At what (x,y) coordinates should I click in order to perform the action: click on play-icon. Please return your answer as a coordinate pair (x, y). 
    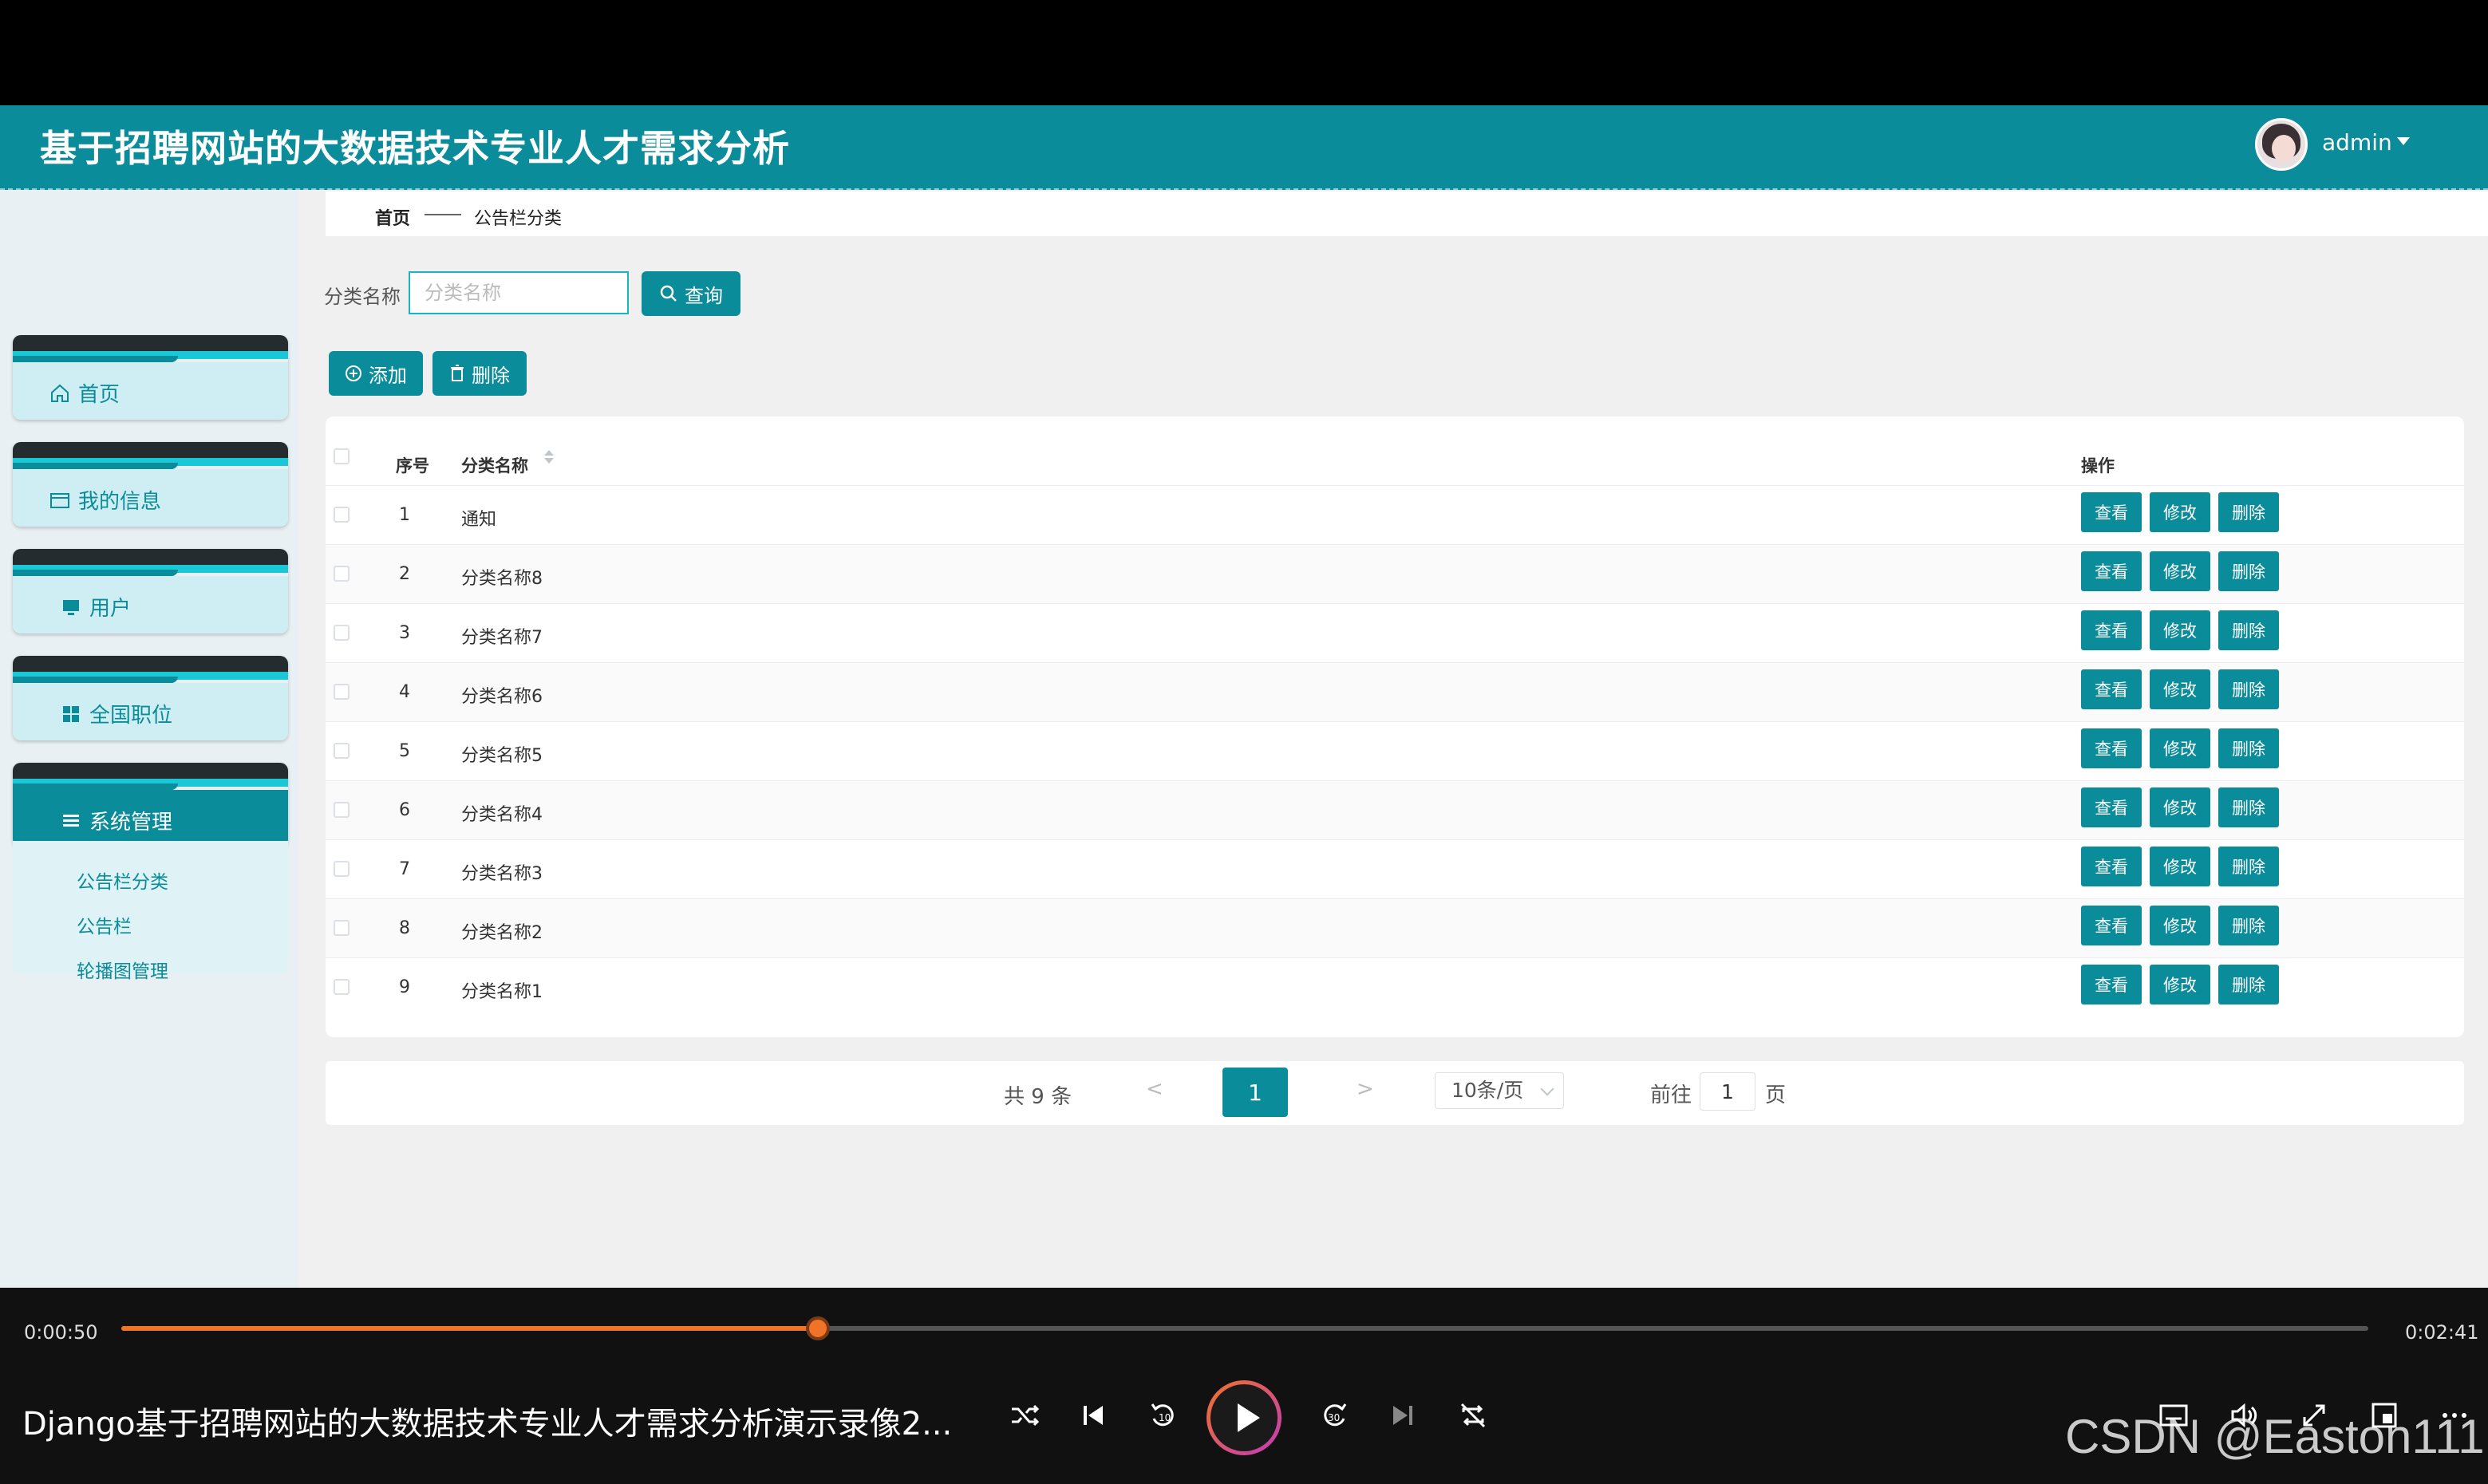
    Looking at the image, I should click on (1249, 1417).